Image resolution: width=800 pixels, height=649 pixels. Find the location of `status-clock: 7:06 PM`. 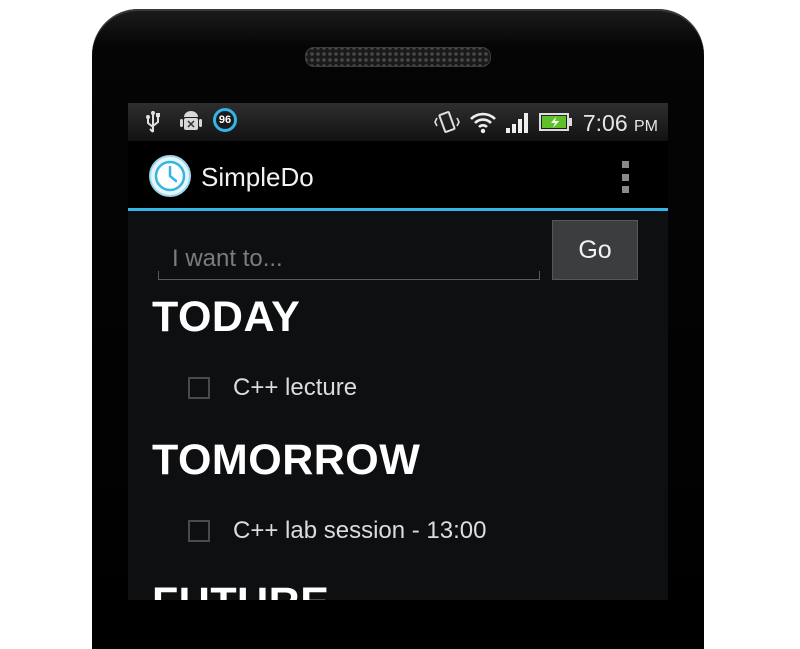

status-clock: 7:06 PM is located at coordinates (620, 123).